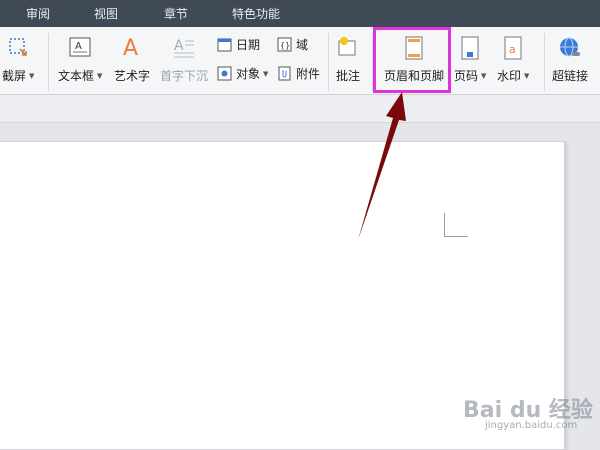  Describe the element at coordinates (38, 13) in the screenshot. I see `tab-review: 审阅` at that location.